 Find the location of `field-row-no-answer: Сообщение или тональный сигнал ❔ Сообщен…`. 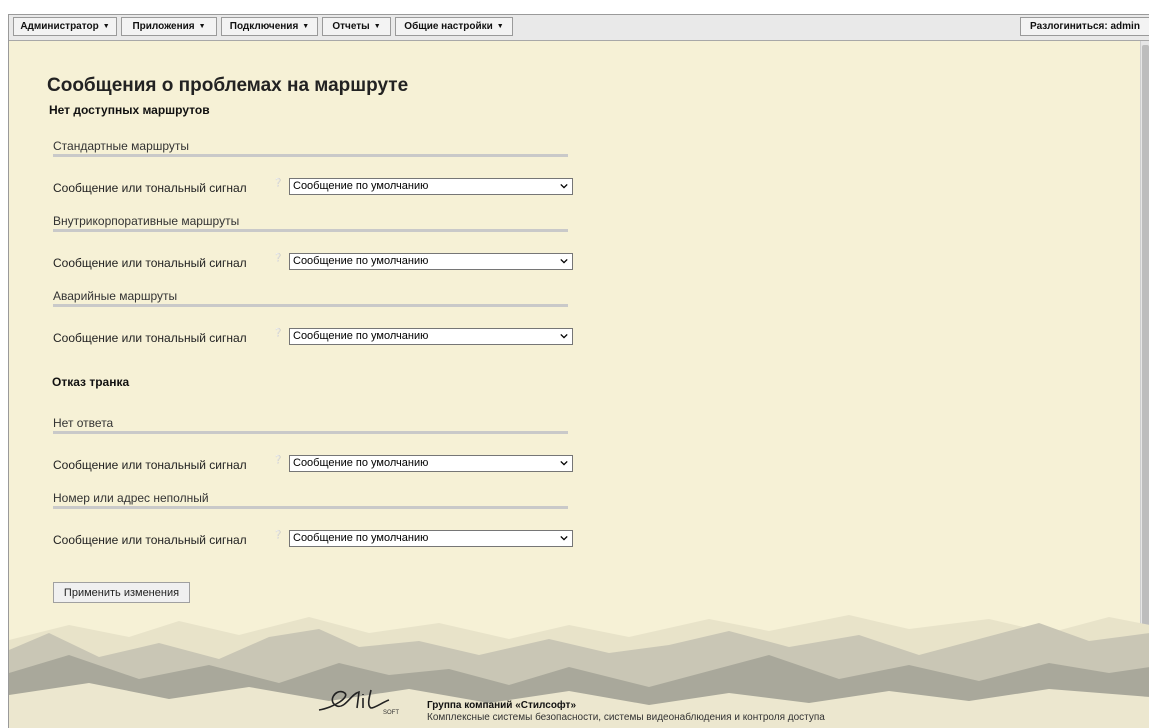

field-row-no-answer: Сообщение или тональный сигнал ❔ Сообщен… is located at coordinates (313, 465).